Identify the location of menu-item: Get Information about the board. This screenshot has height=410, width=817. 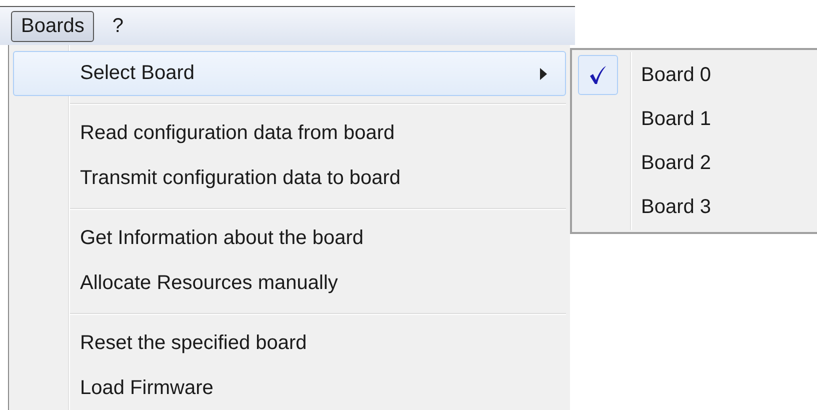
(289, 238).